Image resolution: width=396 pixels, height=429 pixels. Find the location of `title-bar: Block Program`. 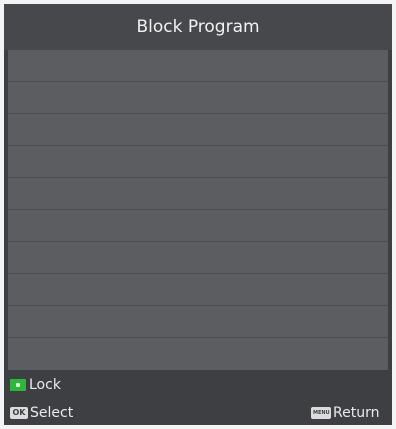

title-bar: Block Program is located at coordinates (198, 27).